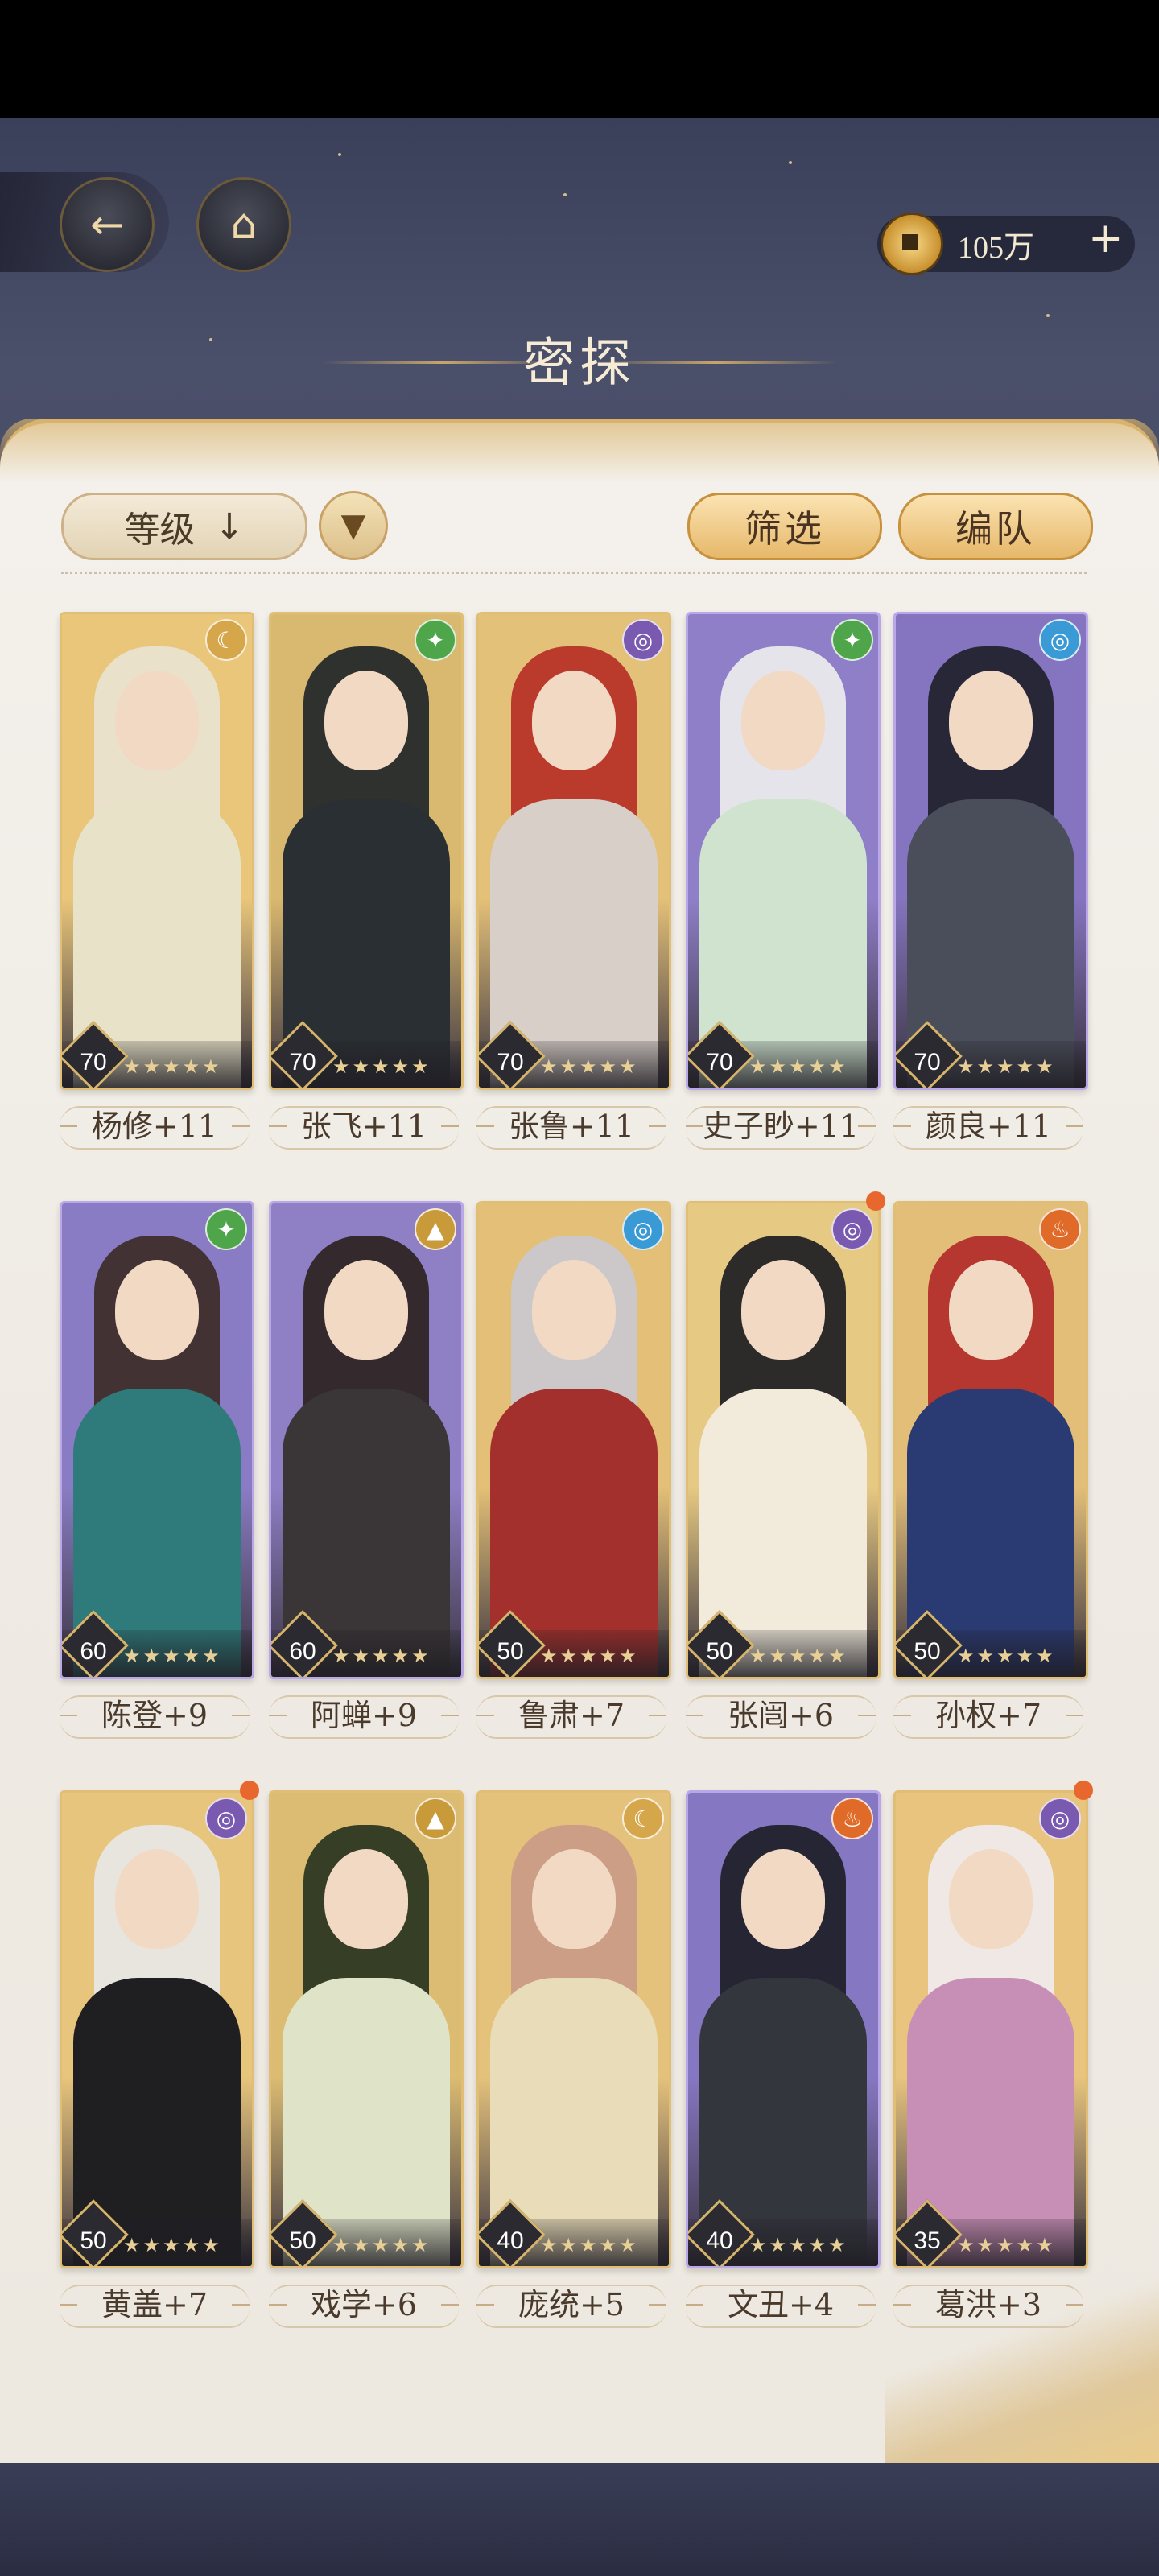  What do you see at coordinates (990, 2029) in the screenshot?
I see `character-card: ◎ 35 ★★★★★` at bounding box center [990, 2029].